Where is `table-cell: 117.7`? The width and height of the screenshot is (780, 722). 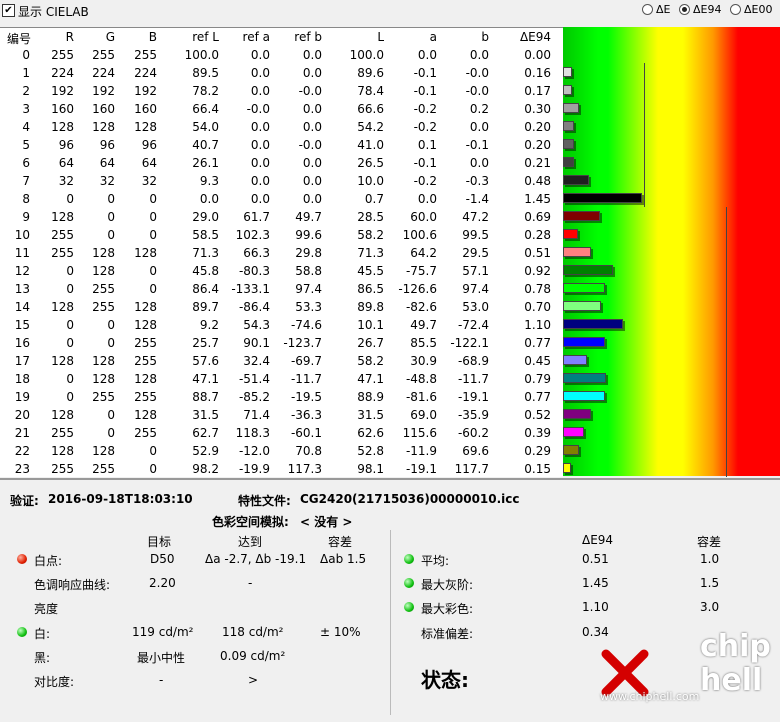 table-cell: 117.7 is located at coordinates (471, 469).